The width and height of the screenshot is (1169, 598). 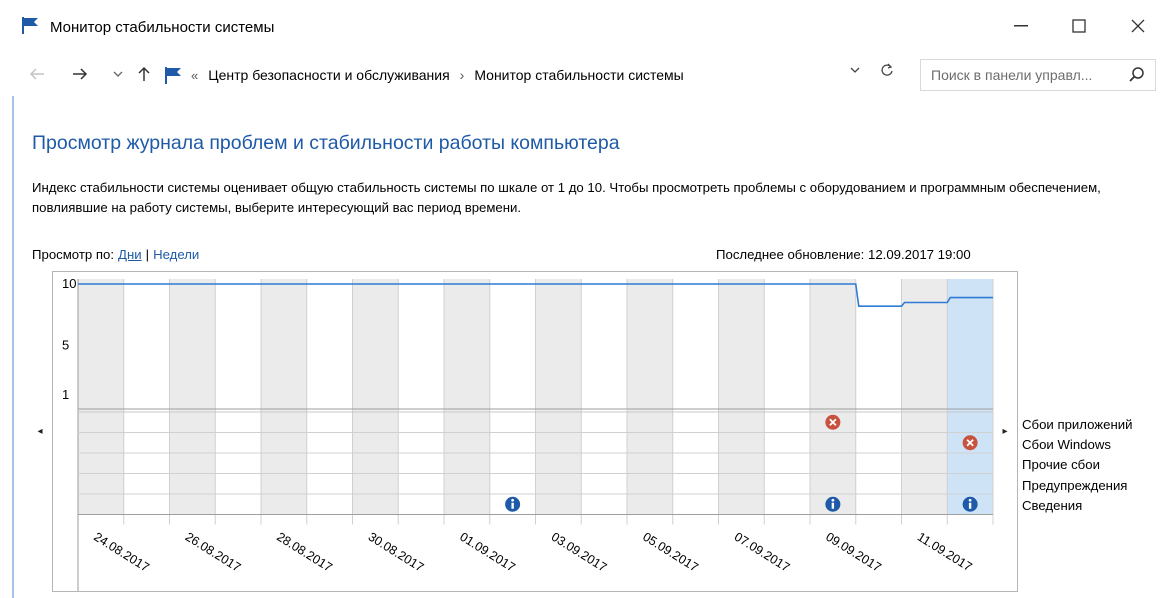 I want to click on legend-information: Сведения, so click(x=1052, y=505).